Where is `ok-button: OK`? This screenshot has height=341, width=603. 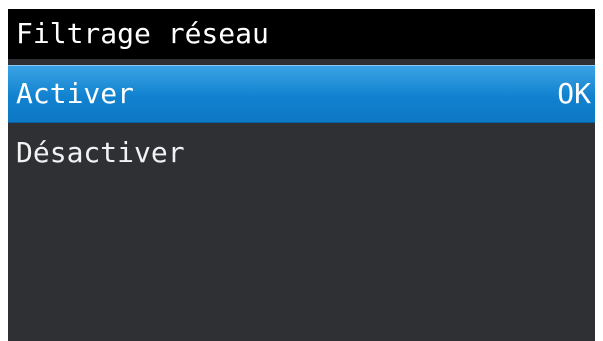
ok-button: OK is located at coordinates (574, 94).